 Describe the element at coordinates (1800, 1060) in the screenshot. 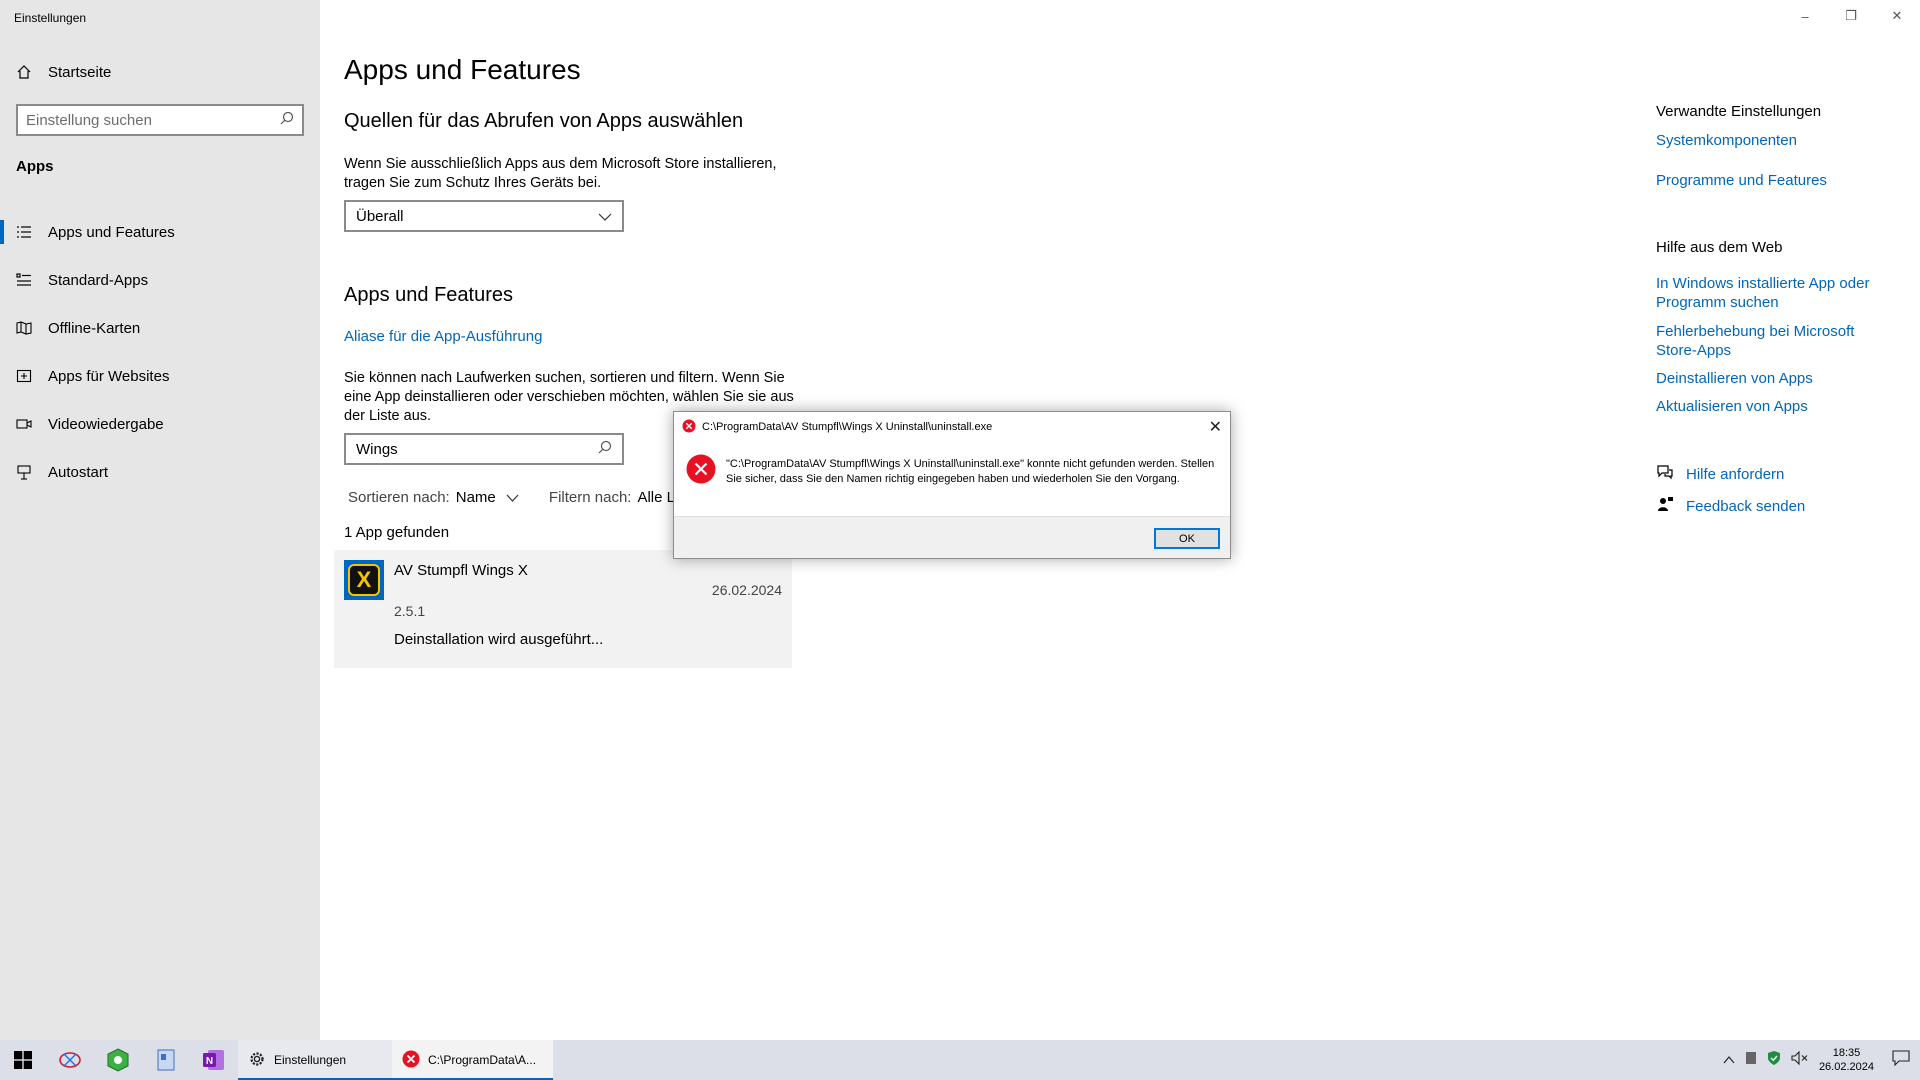

I see `speaker-muted-icon` at that location.